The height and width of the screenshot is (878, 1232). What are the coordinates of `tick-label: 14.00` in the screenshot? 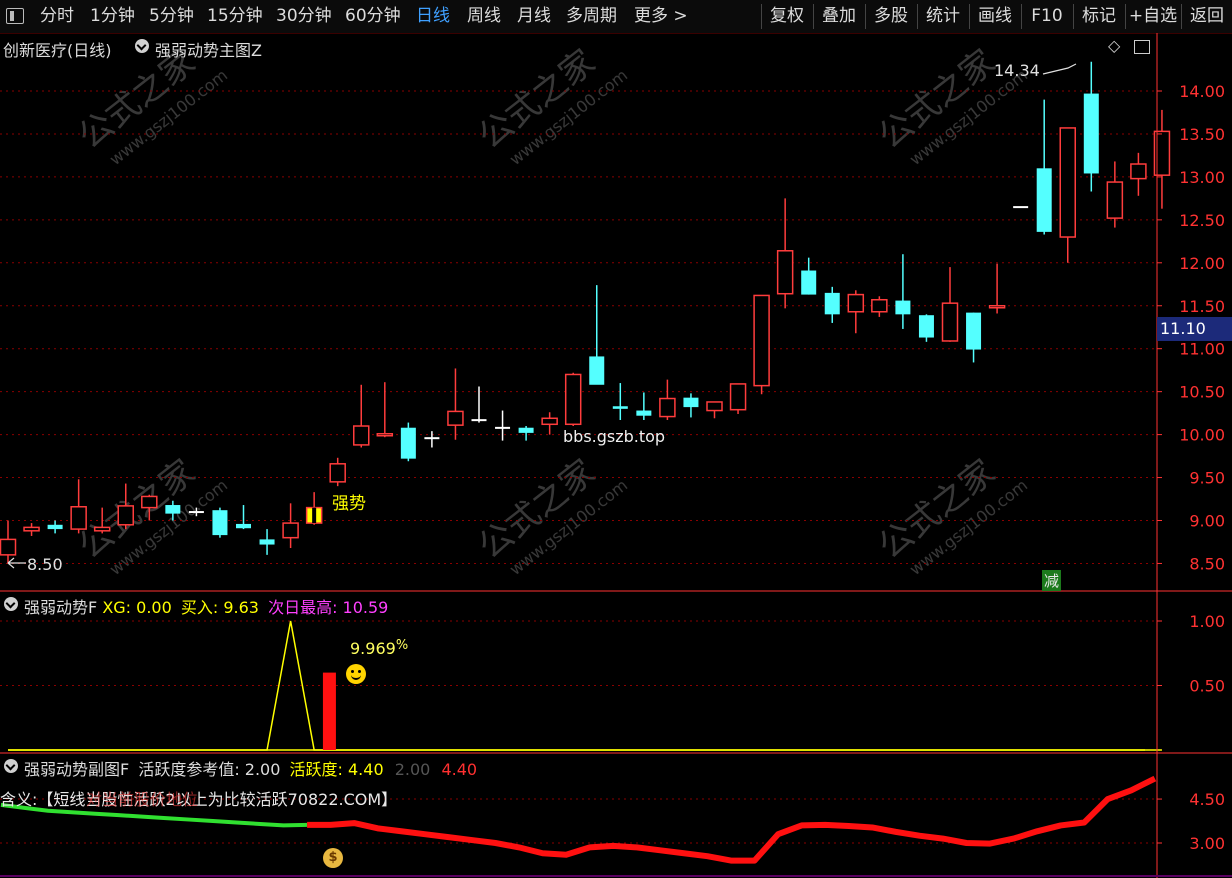 It's located at (1202, 91).